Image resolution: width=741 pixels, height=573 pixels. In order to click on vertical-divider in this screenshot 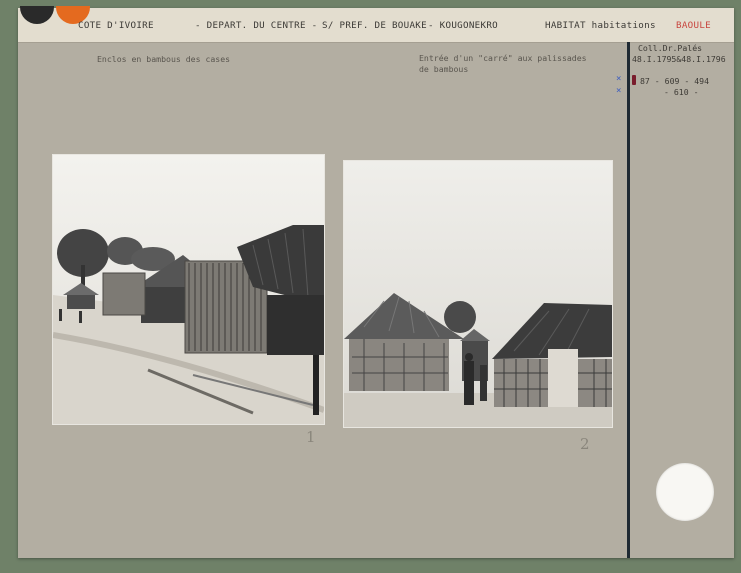, I will do `click(628, 300)`.